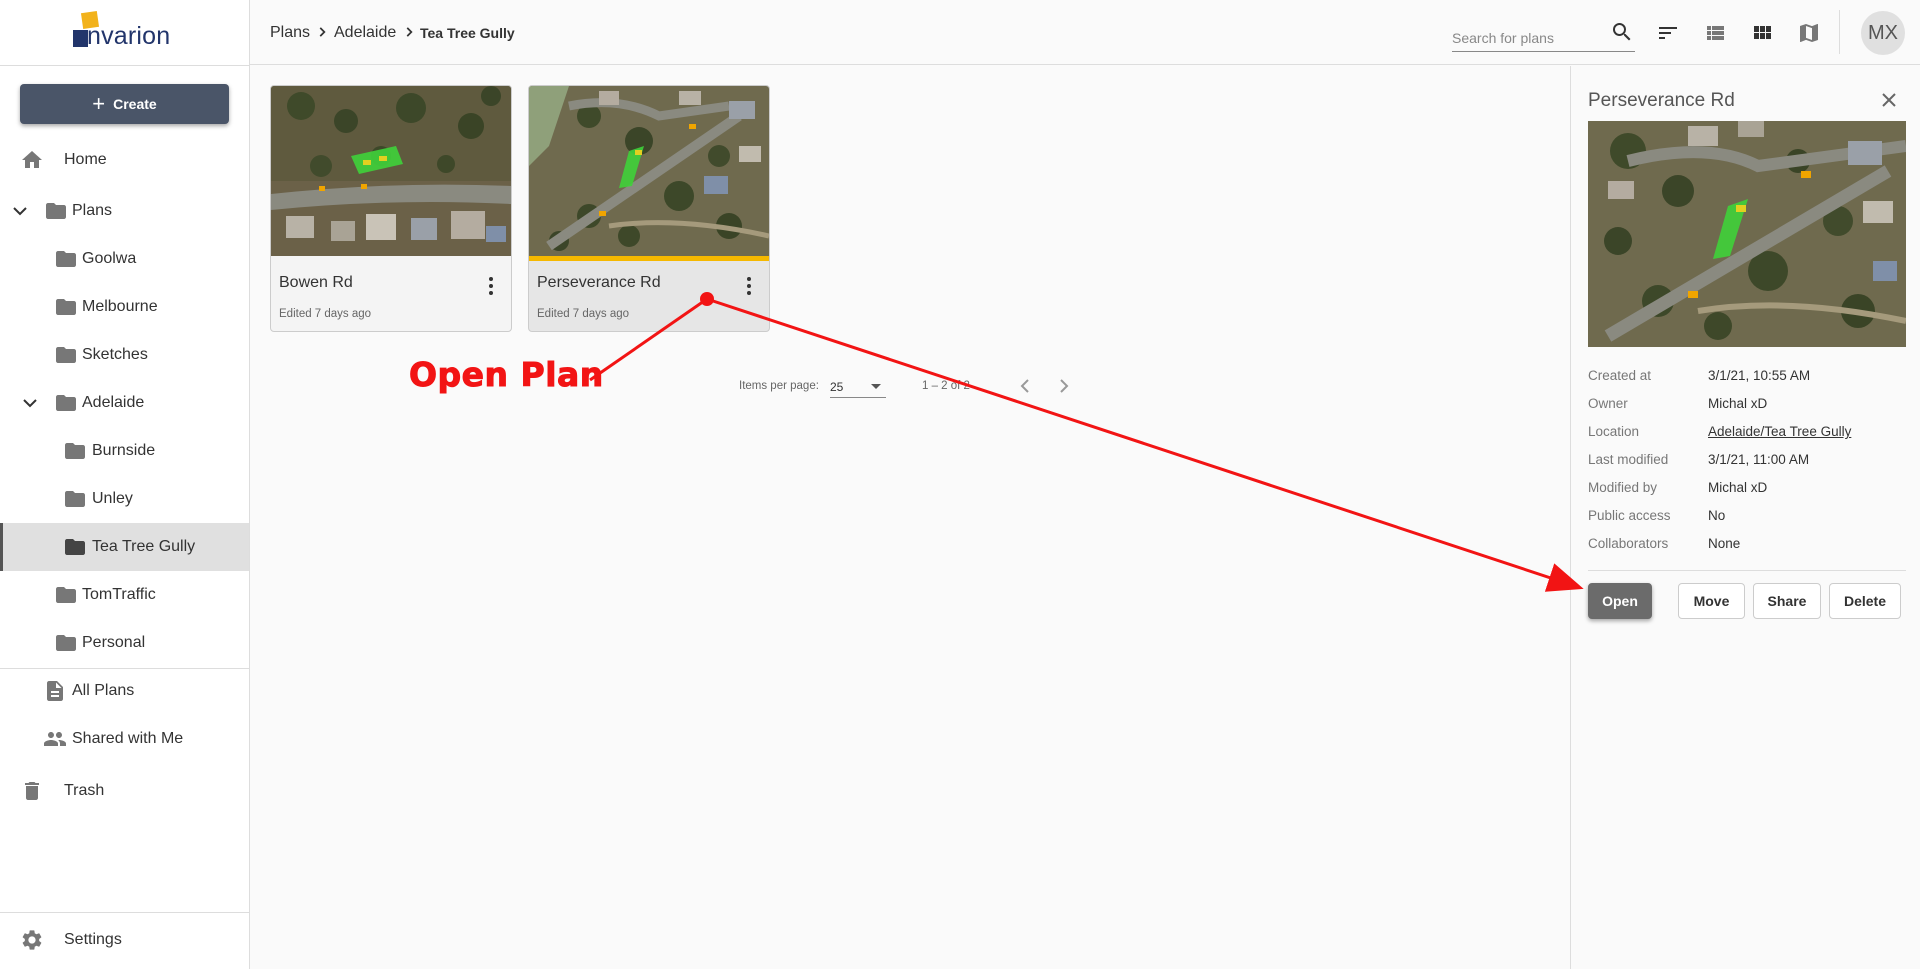  I want to click on plan-card: Bowen Rd Edited 7 days ago, so click(391, 208).